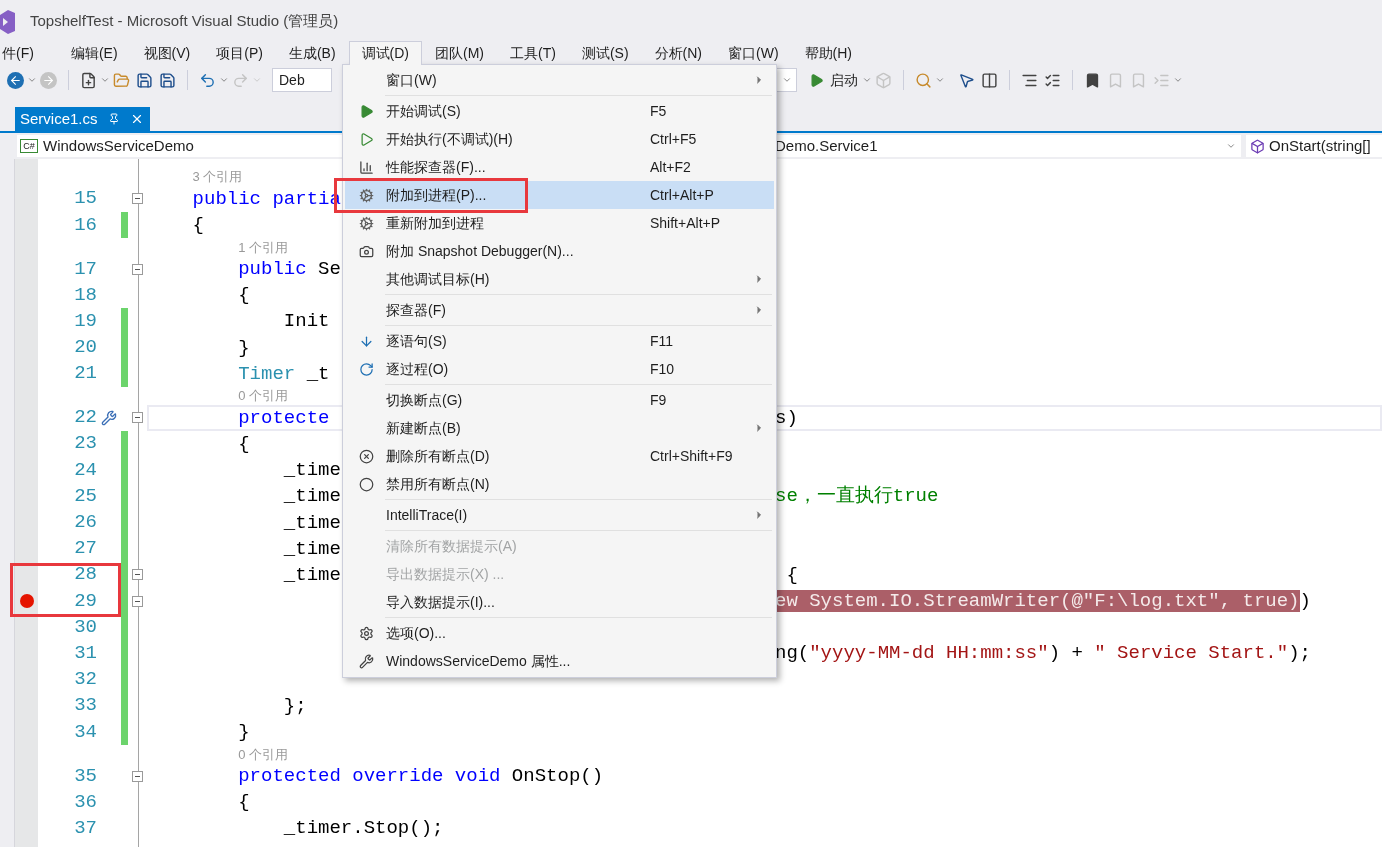 This screenshot has width=1382, height=847. I want to click on save-icon, so click(144, 80).